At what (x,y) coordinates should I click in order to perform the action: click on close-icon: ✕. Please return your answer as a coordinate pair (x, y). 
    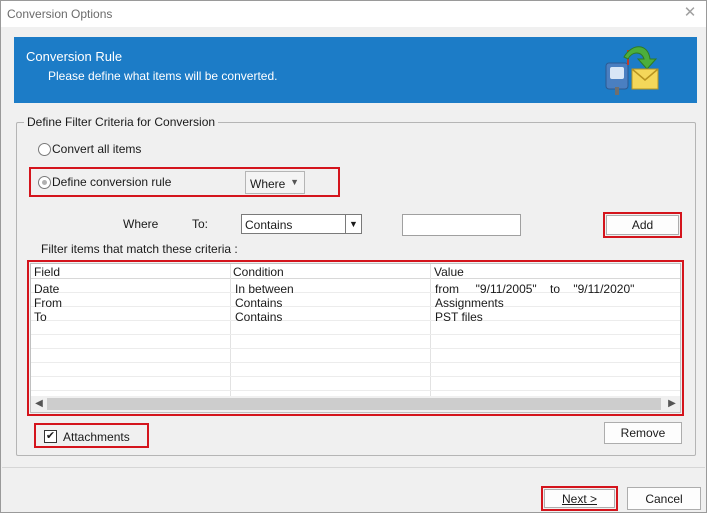
    Looking at the image, I should click on (690, 13).